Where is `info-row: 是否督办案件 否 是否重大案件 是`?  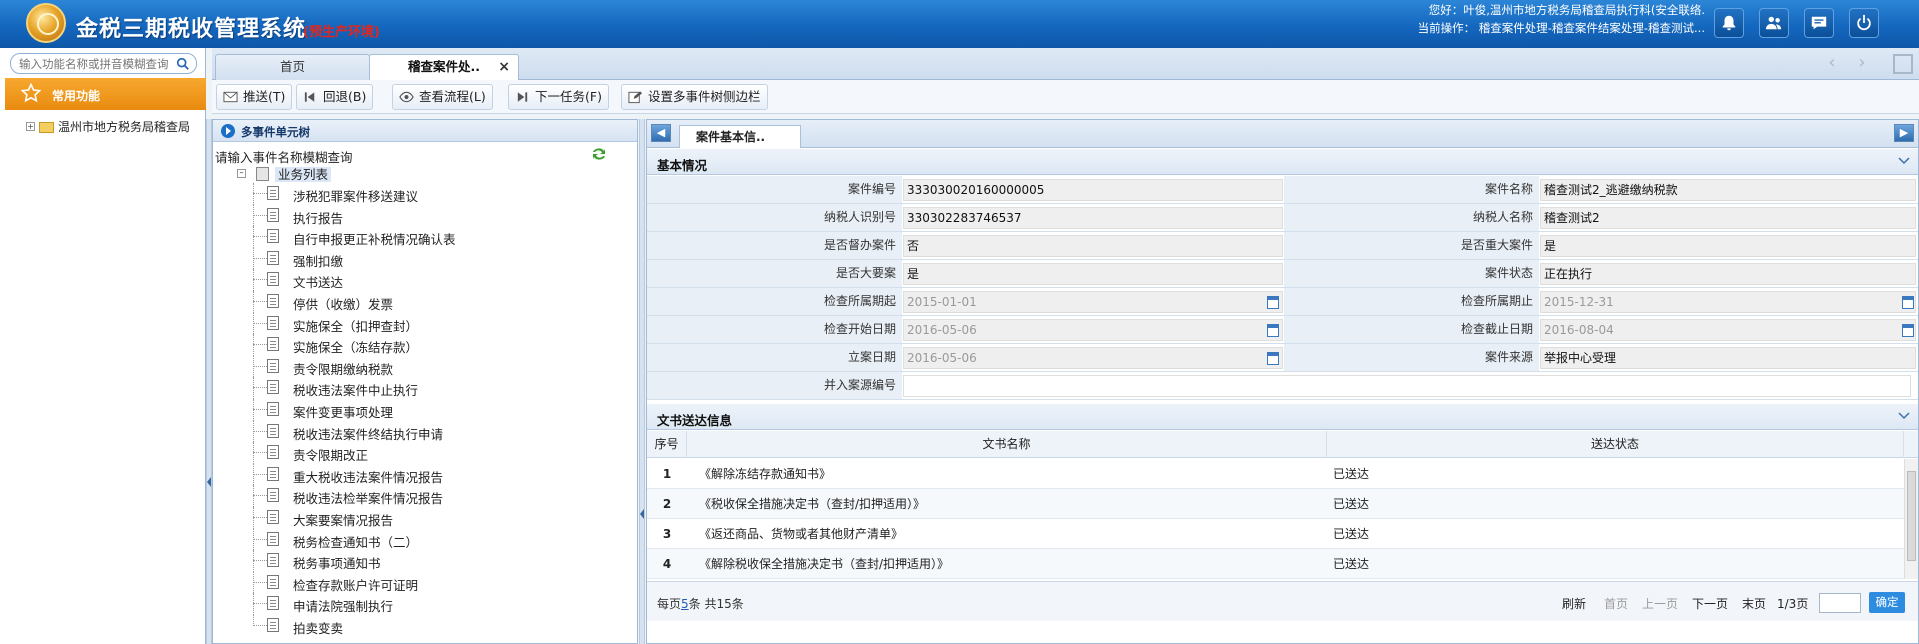
info-row: 是否督办案件 否 是否重大案件 是 is located at coordinates (1282, 246).